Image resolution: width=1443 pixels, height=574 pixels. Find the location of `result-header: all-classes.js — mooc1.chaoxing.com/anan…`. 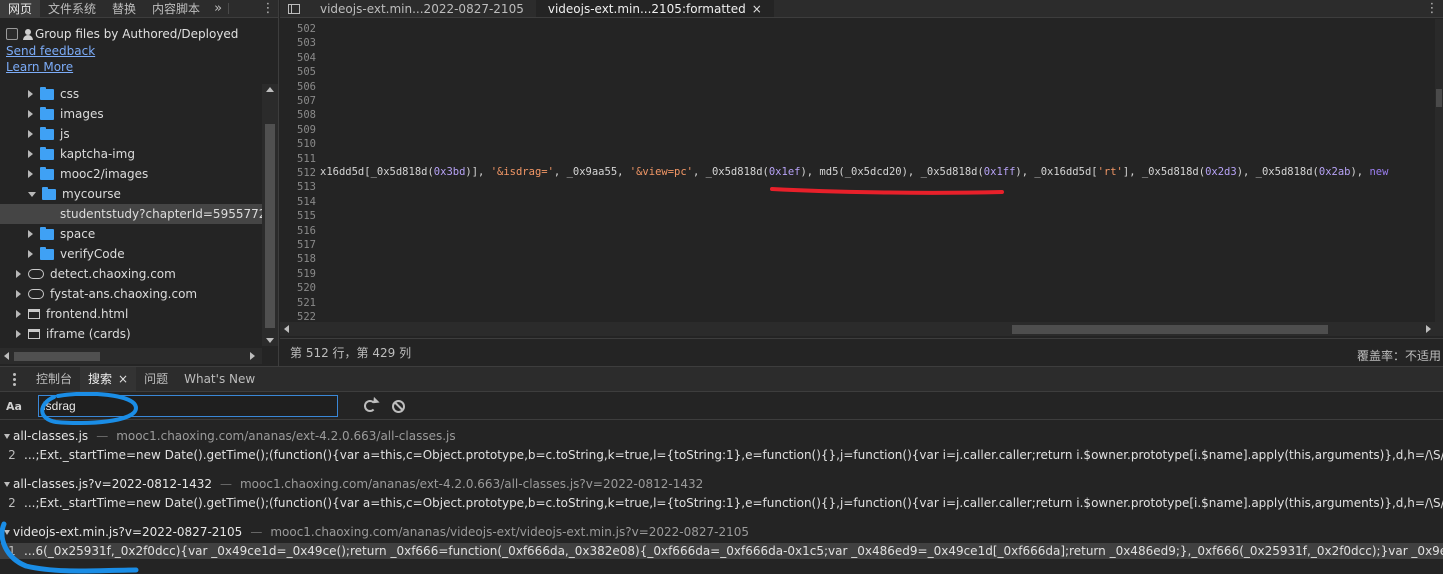

result-header: all-classes.js — mooc1.chaoxing.com/anan… is located at coordinates (230, 436).